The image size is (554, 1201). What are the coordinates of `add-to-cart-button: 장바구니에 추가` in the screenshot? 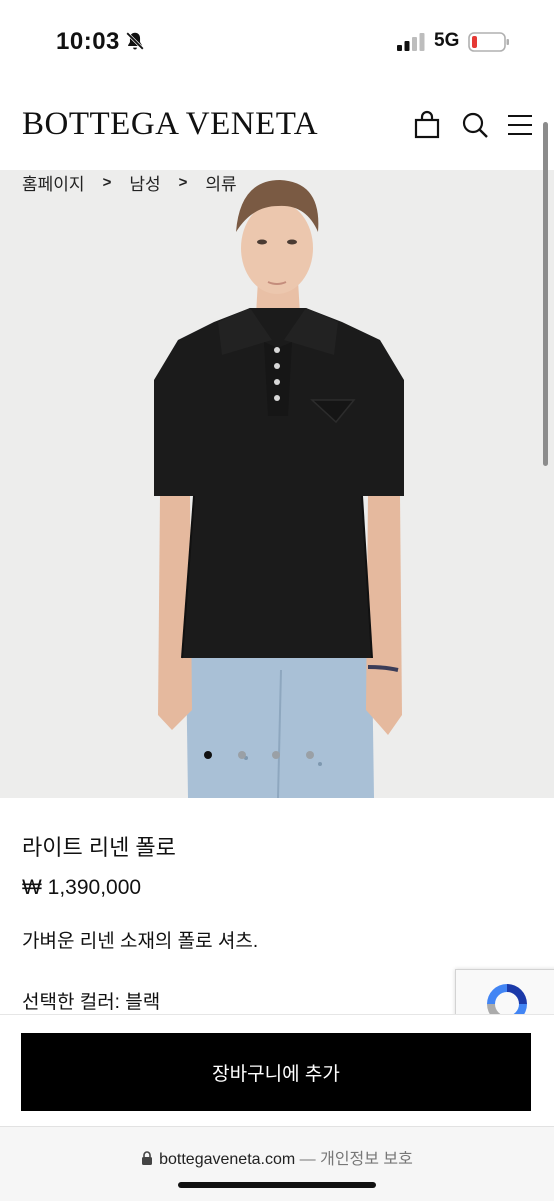 It's located at (276, 1072).